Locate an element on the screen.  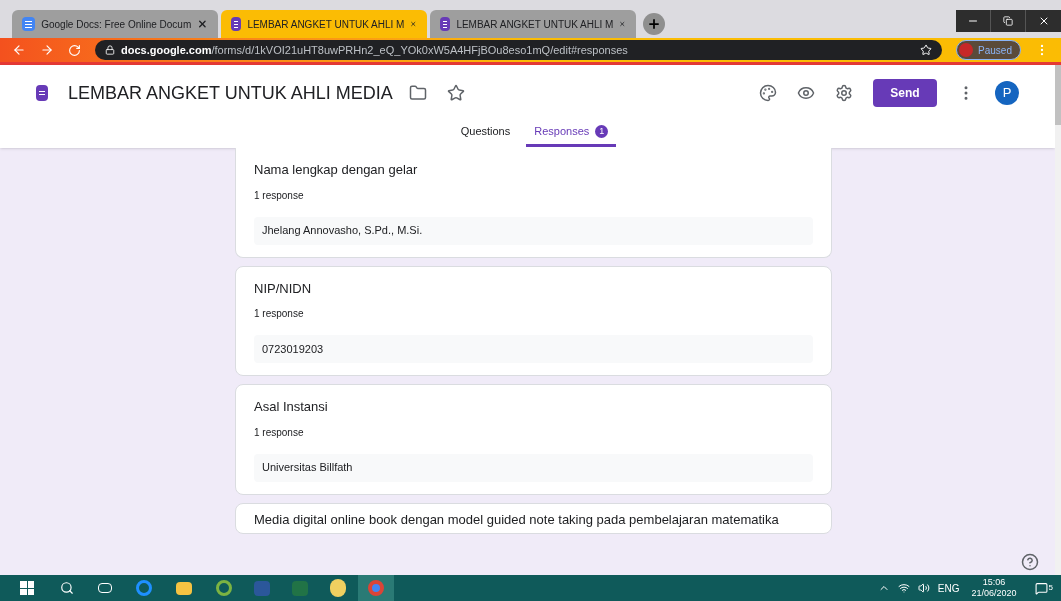
profile-chip: Paused is located at coordinates (988, 50).